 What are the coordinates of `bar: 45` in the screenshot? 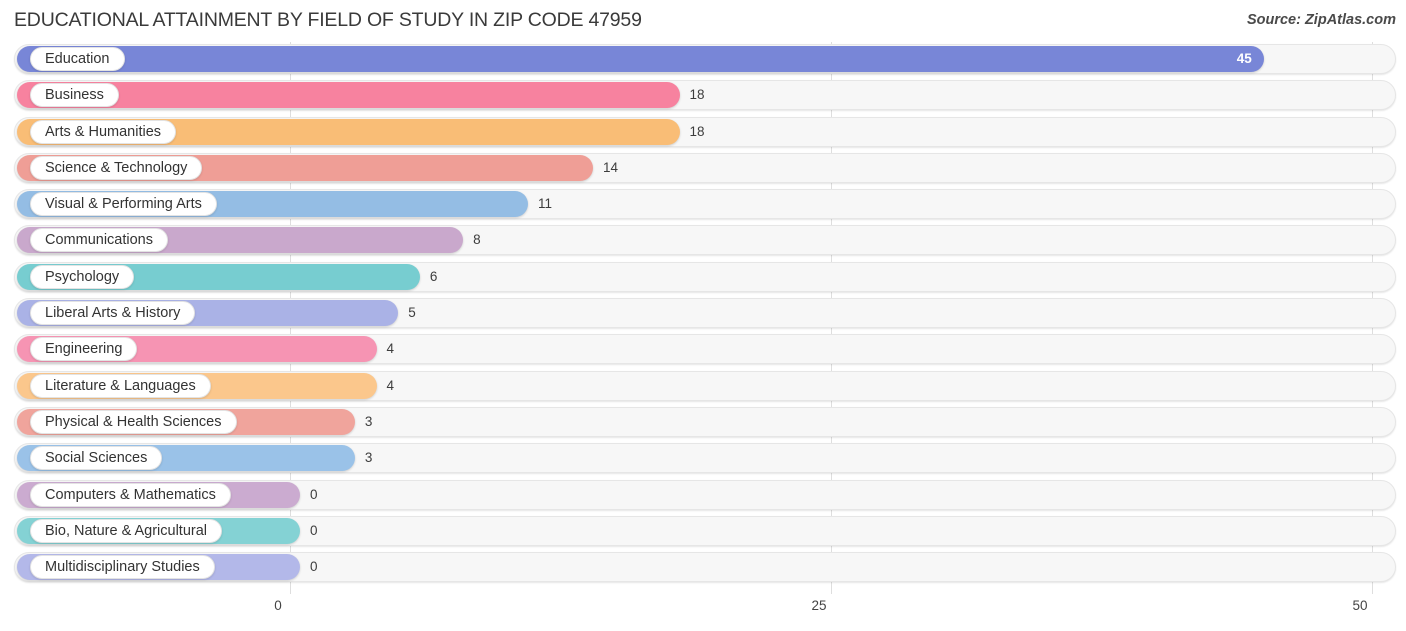 It's located at (640, 59).